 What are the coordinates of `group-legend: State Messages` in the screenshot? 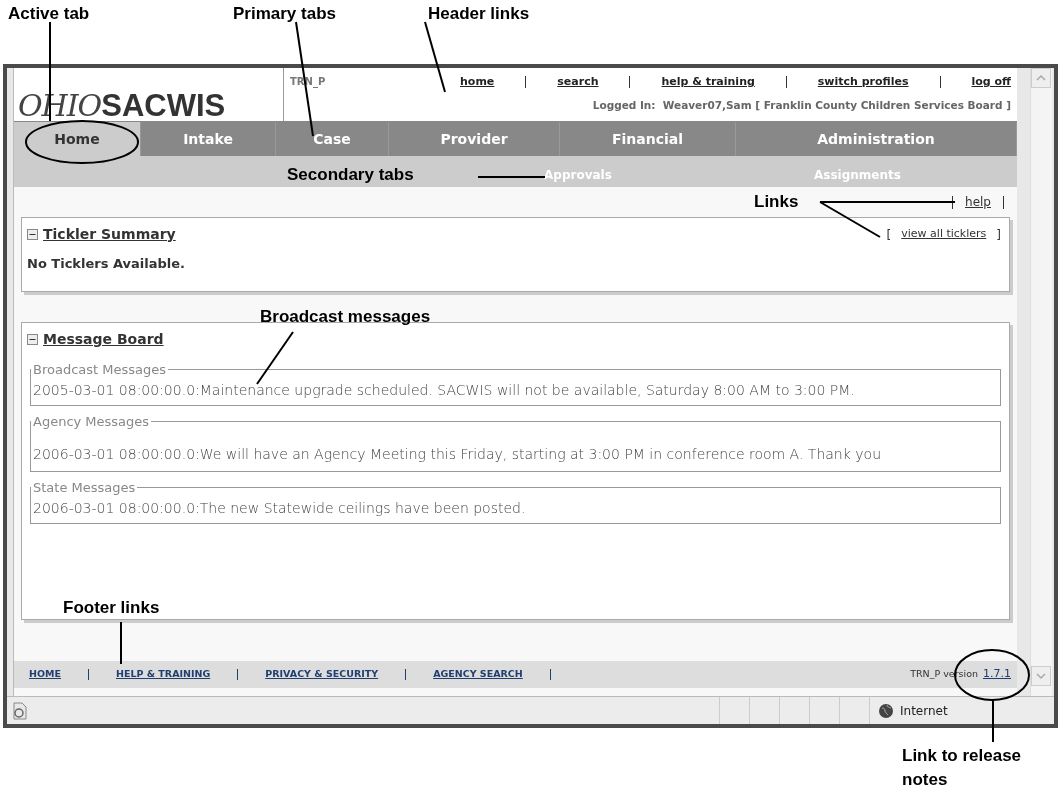 It's located at (84, 488).